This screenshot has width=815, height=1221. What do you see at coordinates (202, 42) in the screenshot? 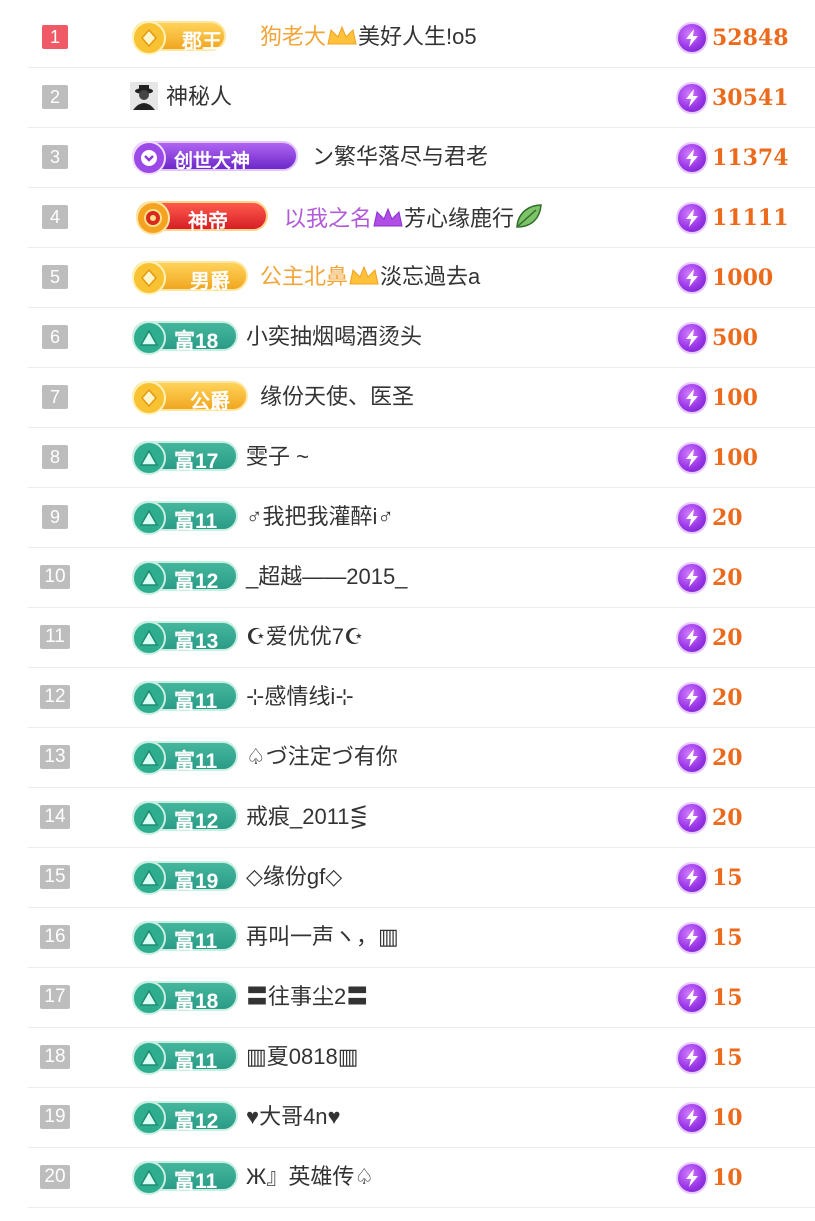
I see `badge-label: 郡王` at bounding box center [202, 42].